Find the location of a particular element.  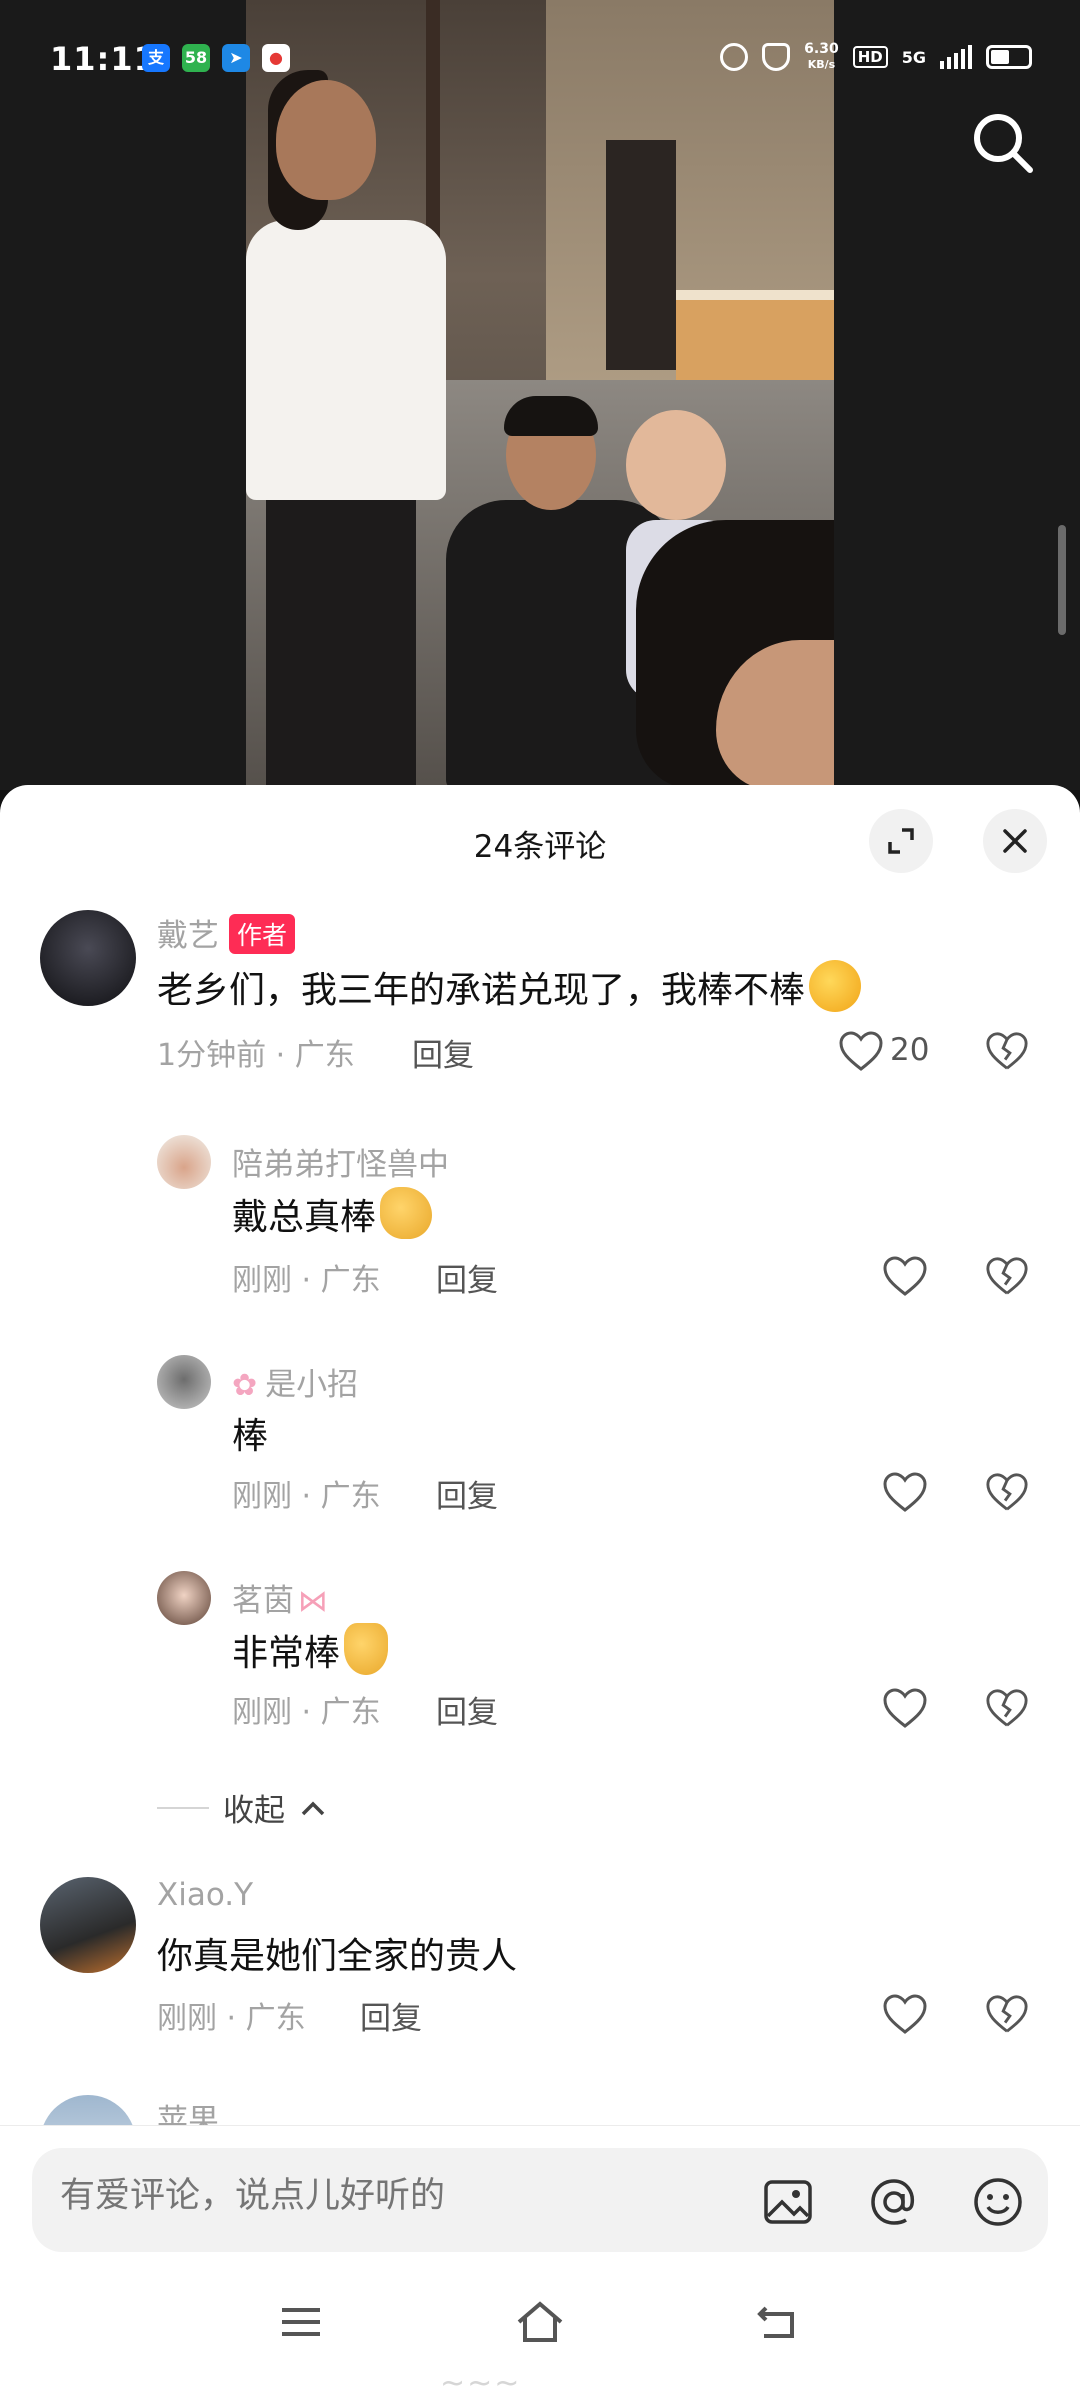

mute-icon is located at coordinates (776, 57).